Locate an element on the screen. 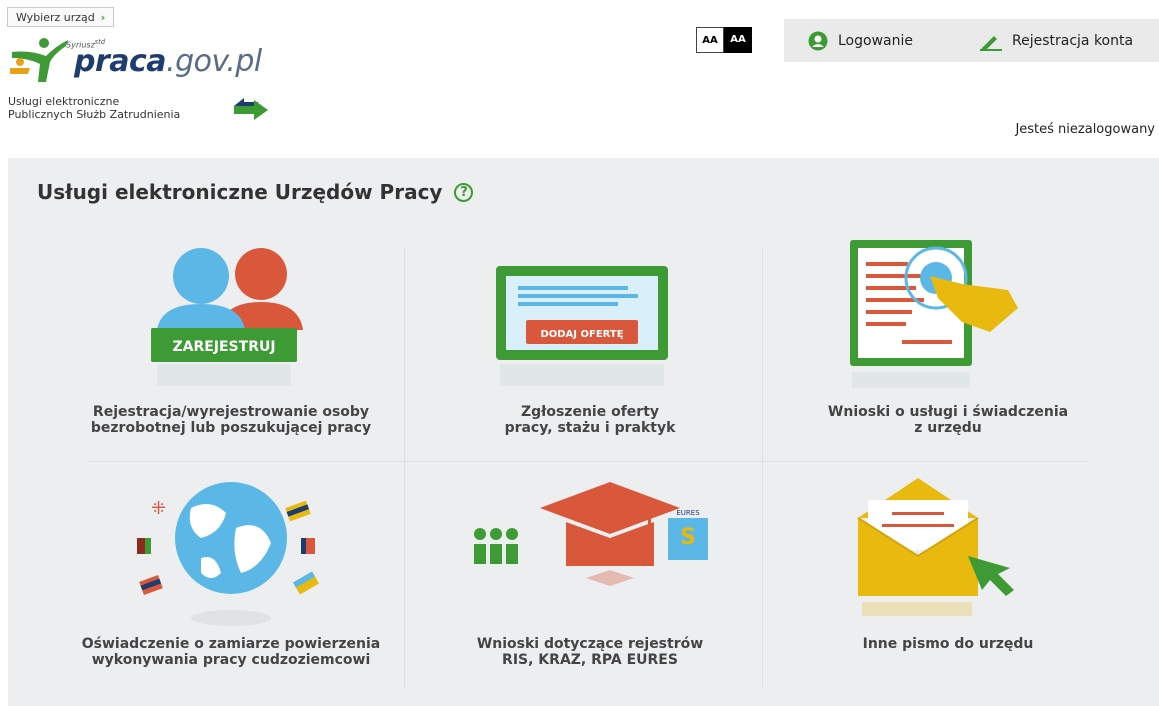 Image resolution: width=1159 pixels, height=706 pixels. choose-office-button: Wybierz urząd › is located at coordinates (61, 17).